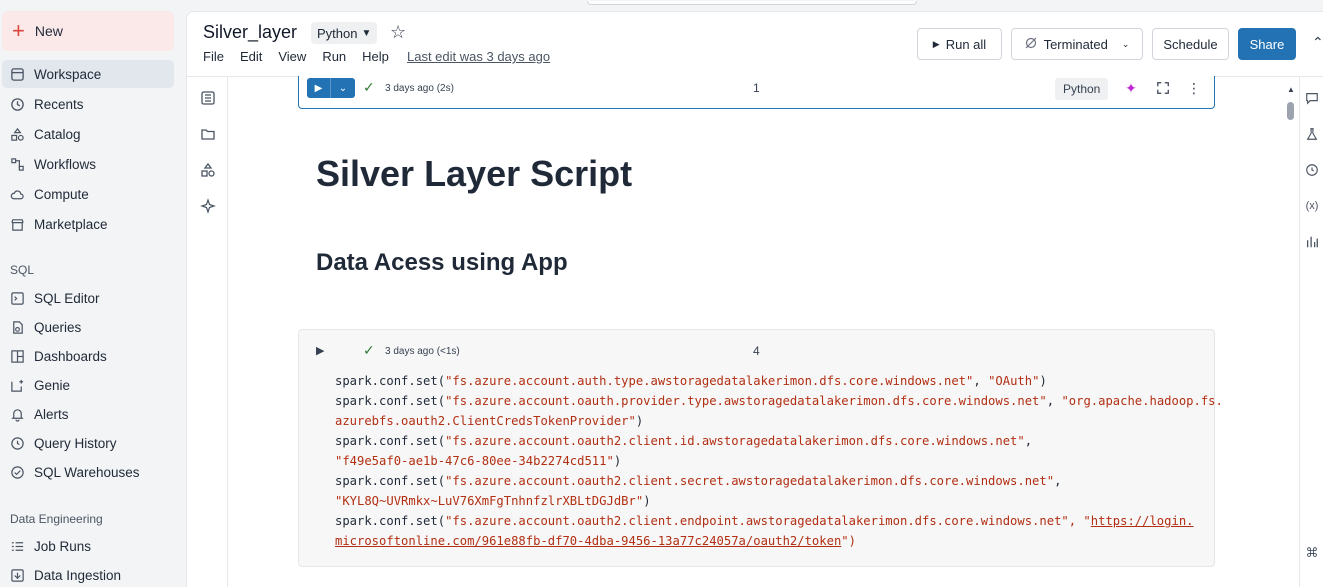  I want to click on sidebar-item-label: SQL Warehouses, so click(87, 472).